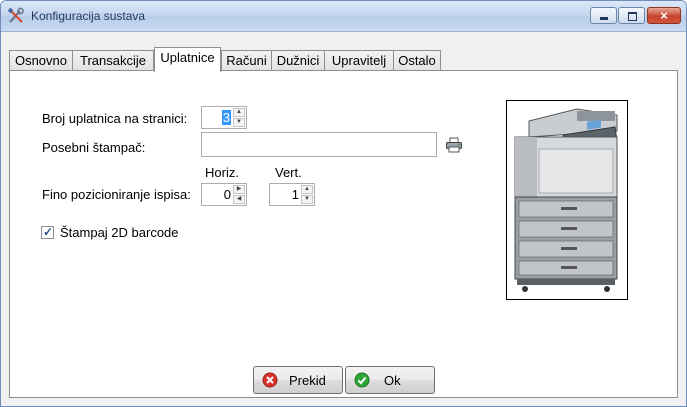 The image size is (687, 407). Describe the element at coordinates (227, 194) in the screenshot. I see `horiz-value: 0` at that location.